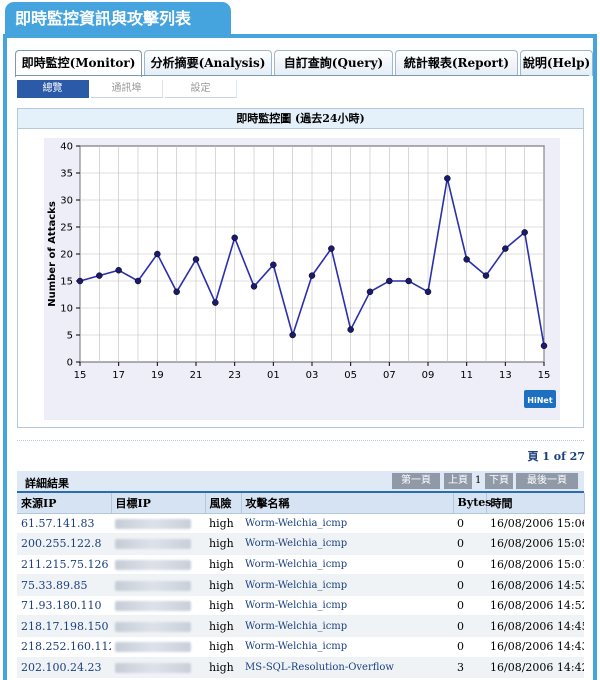 The width and height of the screenshot is (600, 680). Describe the element at coordinates (273, 375) in the screenshot. I see `x-tick-label: 01` at that location.